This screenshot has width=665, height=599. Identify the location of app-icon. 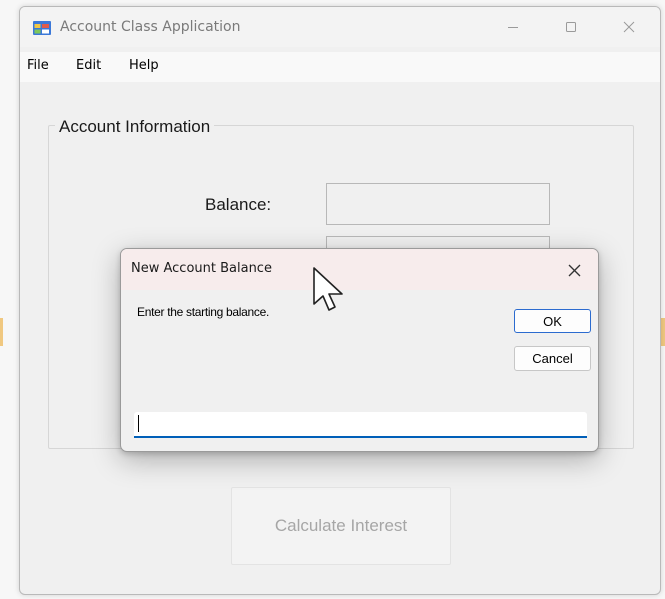
(42, 28).